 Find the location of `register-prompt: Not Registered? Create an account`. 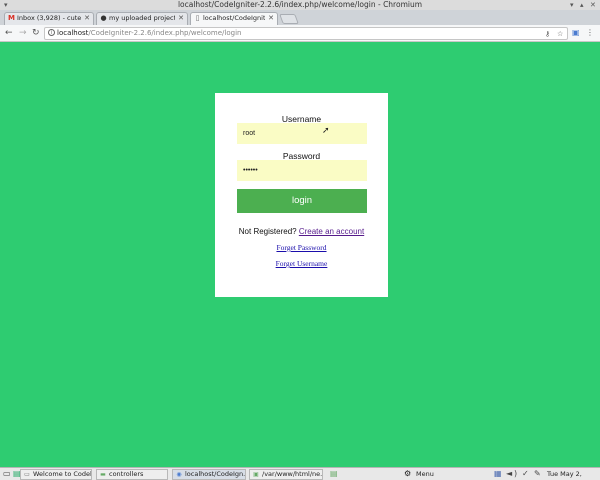

register-prompt: Not Registered? Create an account is located at coordinates (301, 231).